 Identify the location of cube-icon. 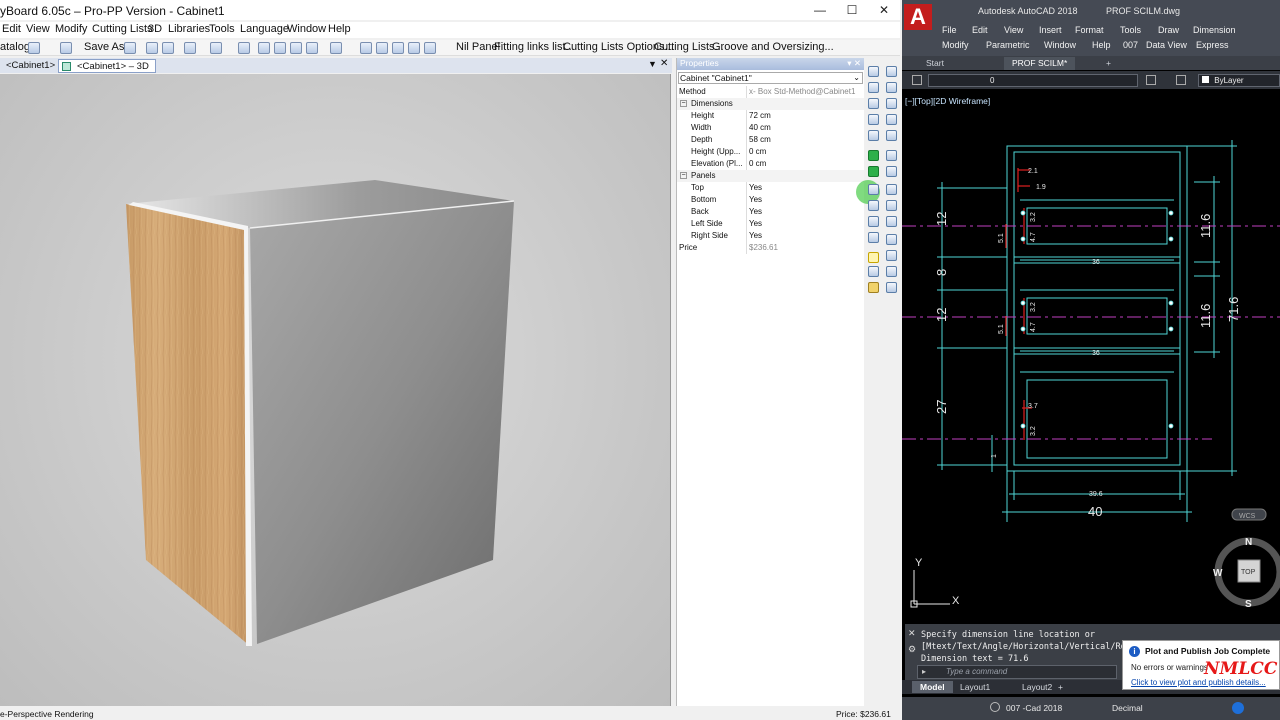
(280, 48).